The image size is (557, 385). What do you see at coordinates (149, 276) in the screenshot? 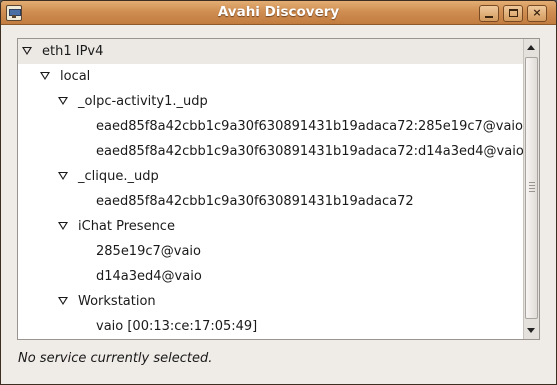
I see `tree-row-label: d14a3ed4@vaio` at bounding box center [149, 276].